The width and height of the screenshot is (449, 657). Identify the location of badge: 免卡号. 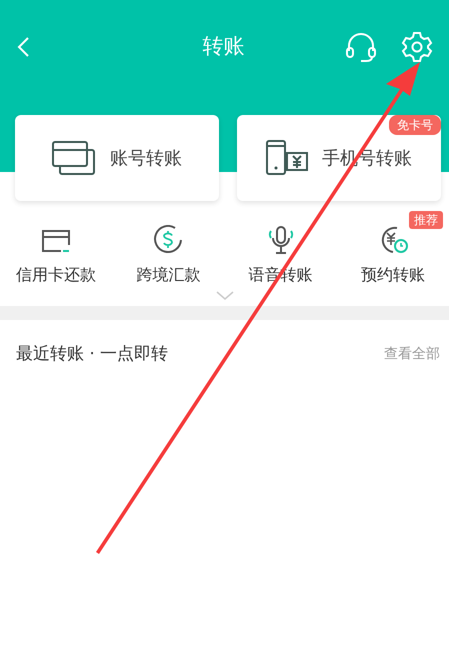
(415, 125).